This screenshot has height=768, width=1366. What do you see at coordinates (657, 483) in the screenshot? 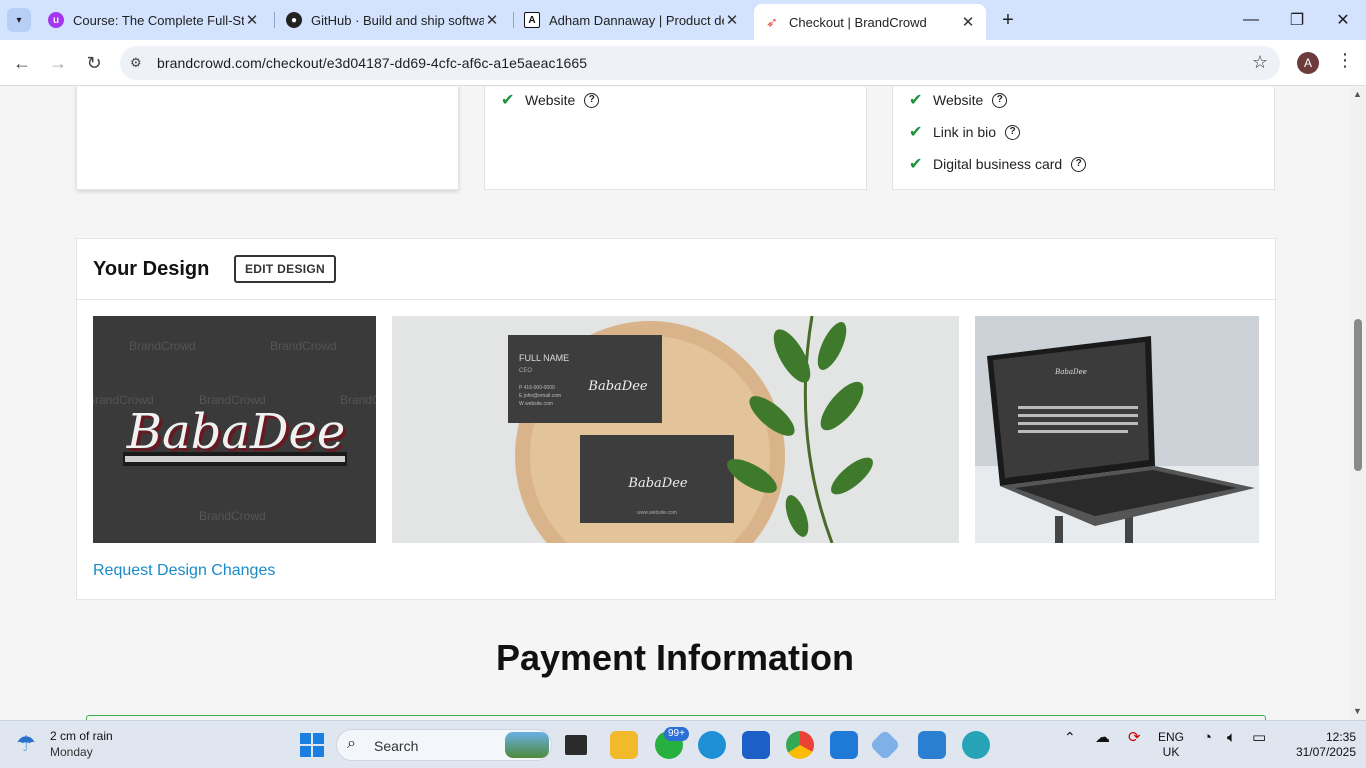
I see `card-back-logo: BabaDee` at bounding box center [657, 483].